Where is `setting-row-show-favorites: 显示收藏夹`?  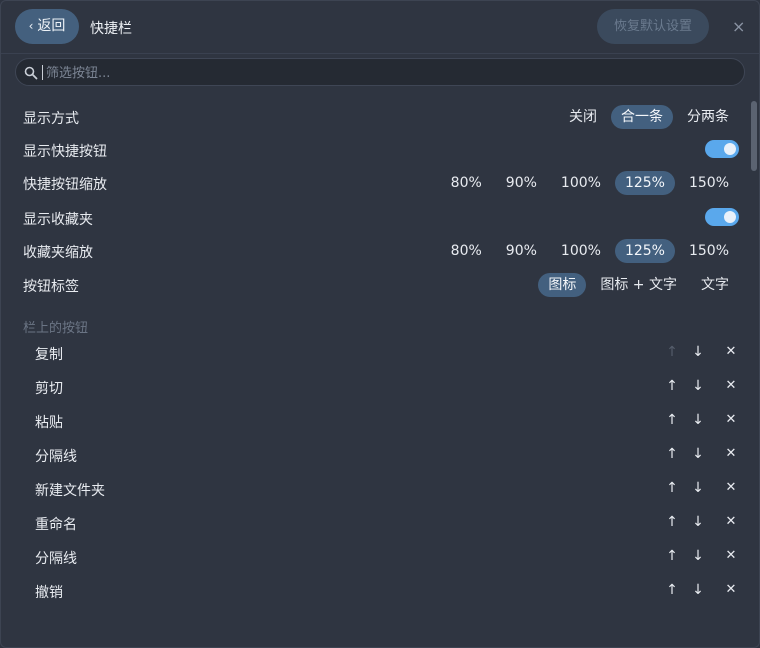
setting-row-show-favorites: 显示收藏夹 is located at coordinates (381, 218).